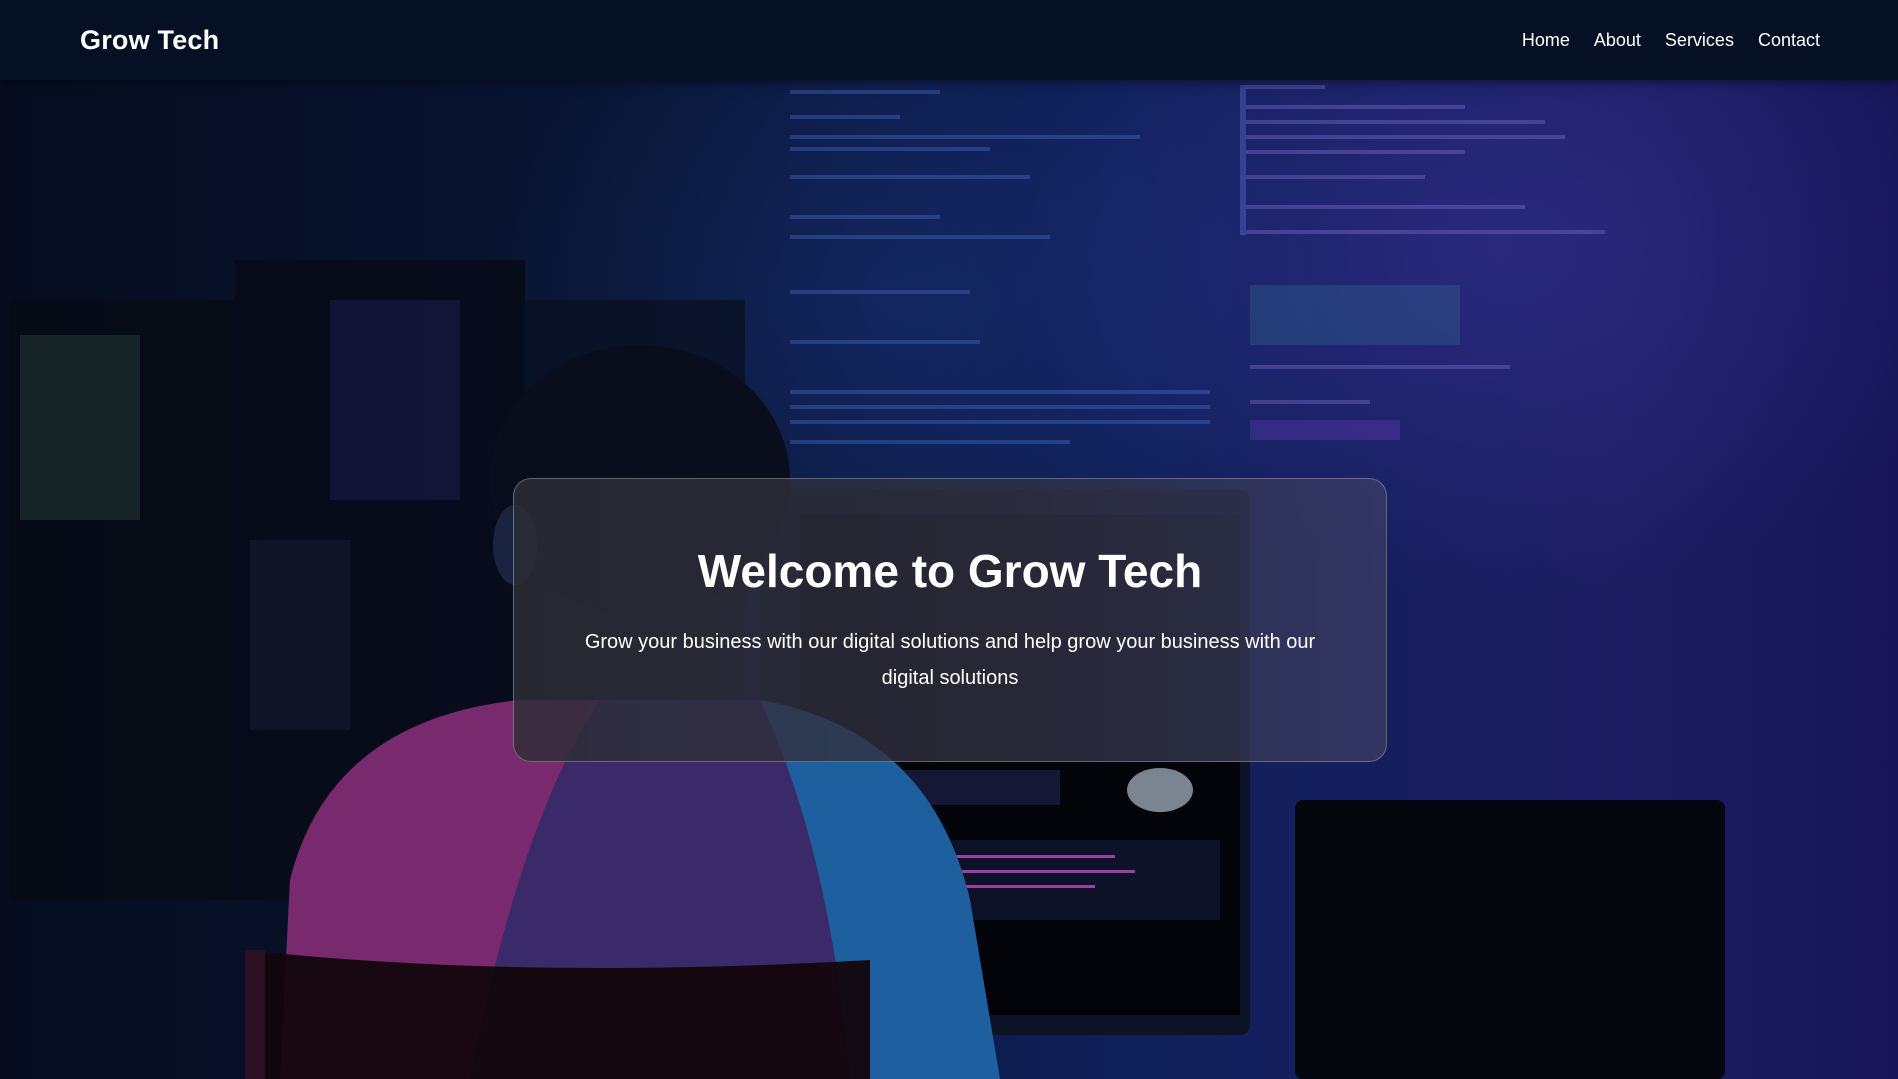 The width and height of the screenshot is (1898, 1079). I want to click on nav-link-home: Home, so click(1546, 40).